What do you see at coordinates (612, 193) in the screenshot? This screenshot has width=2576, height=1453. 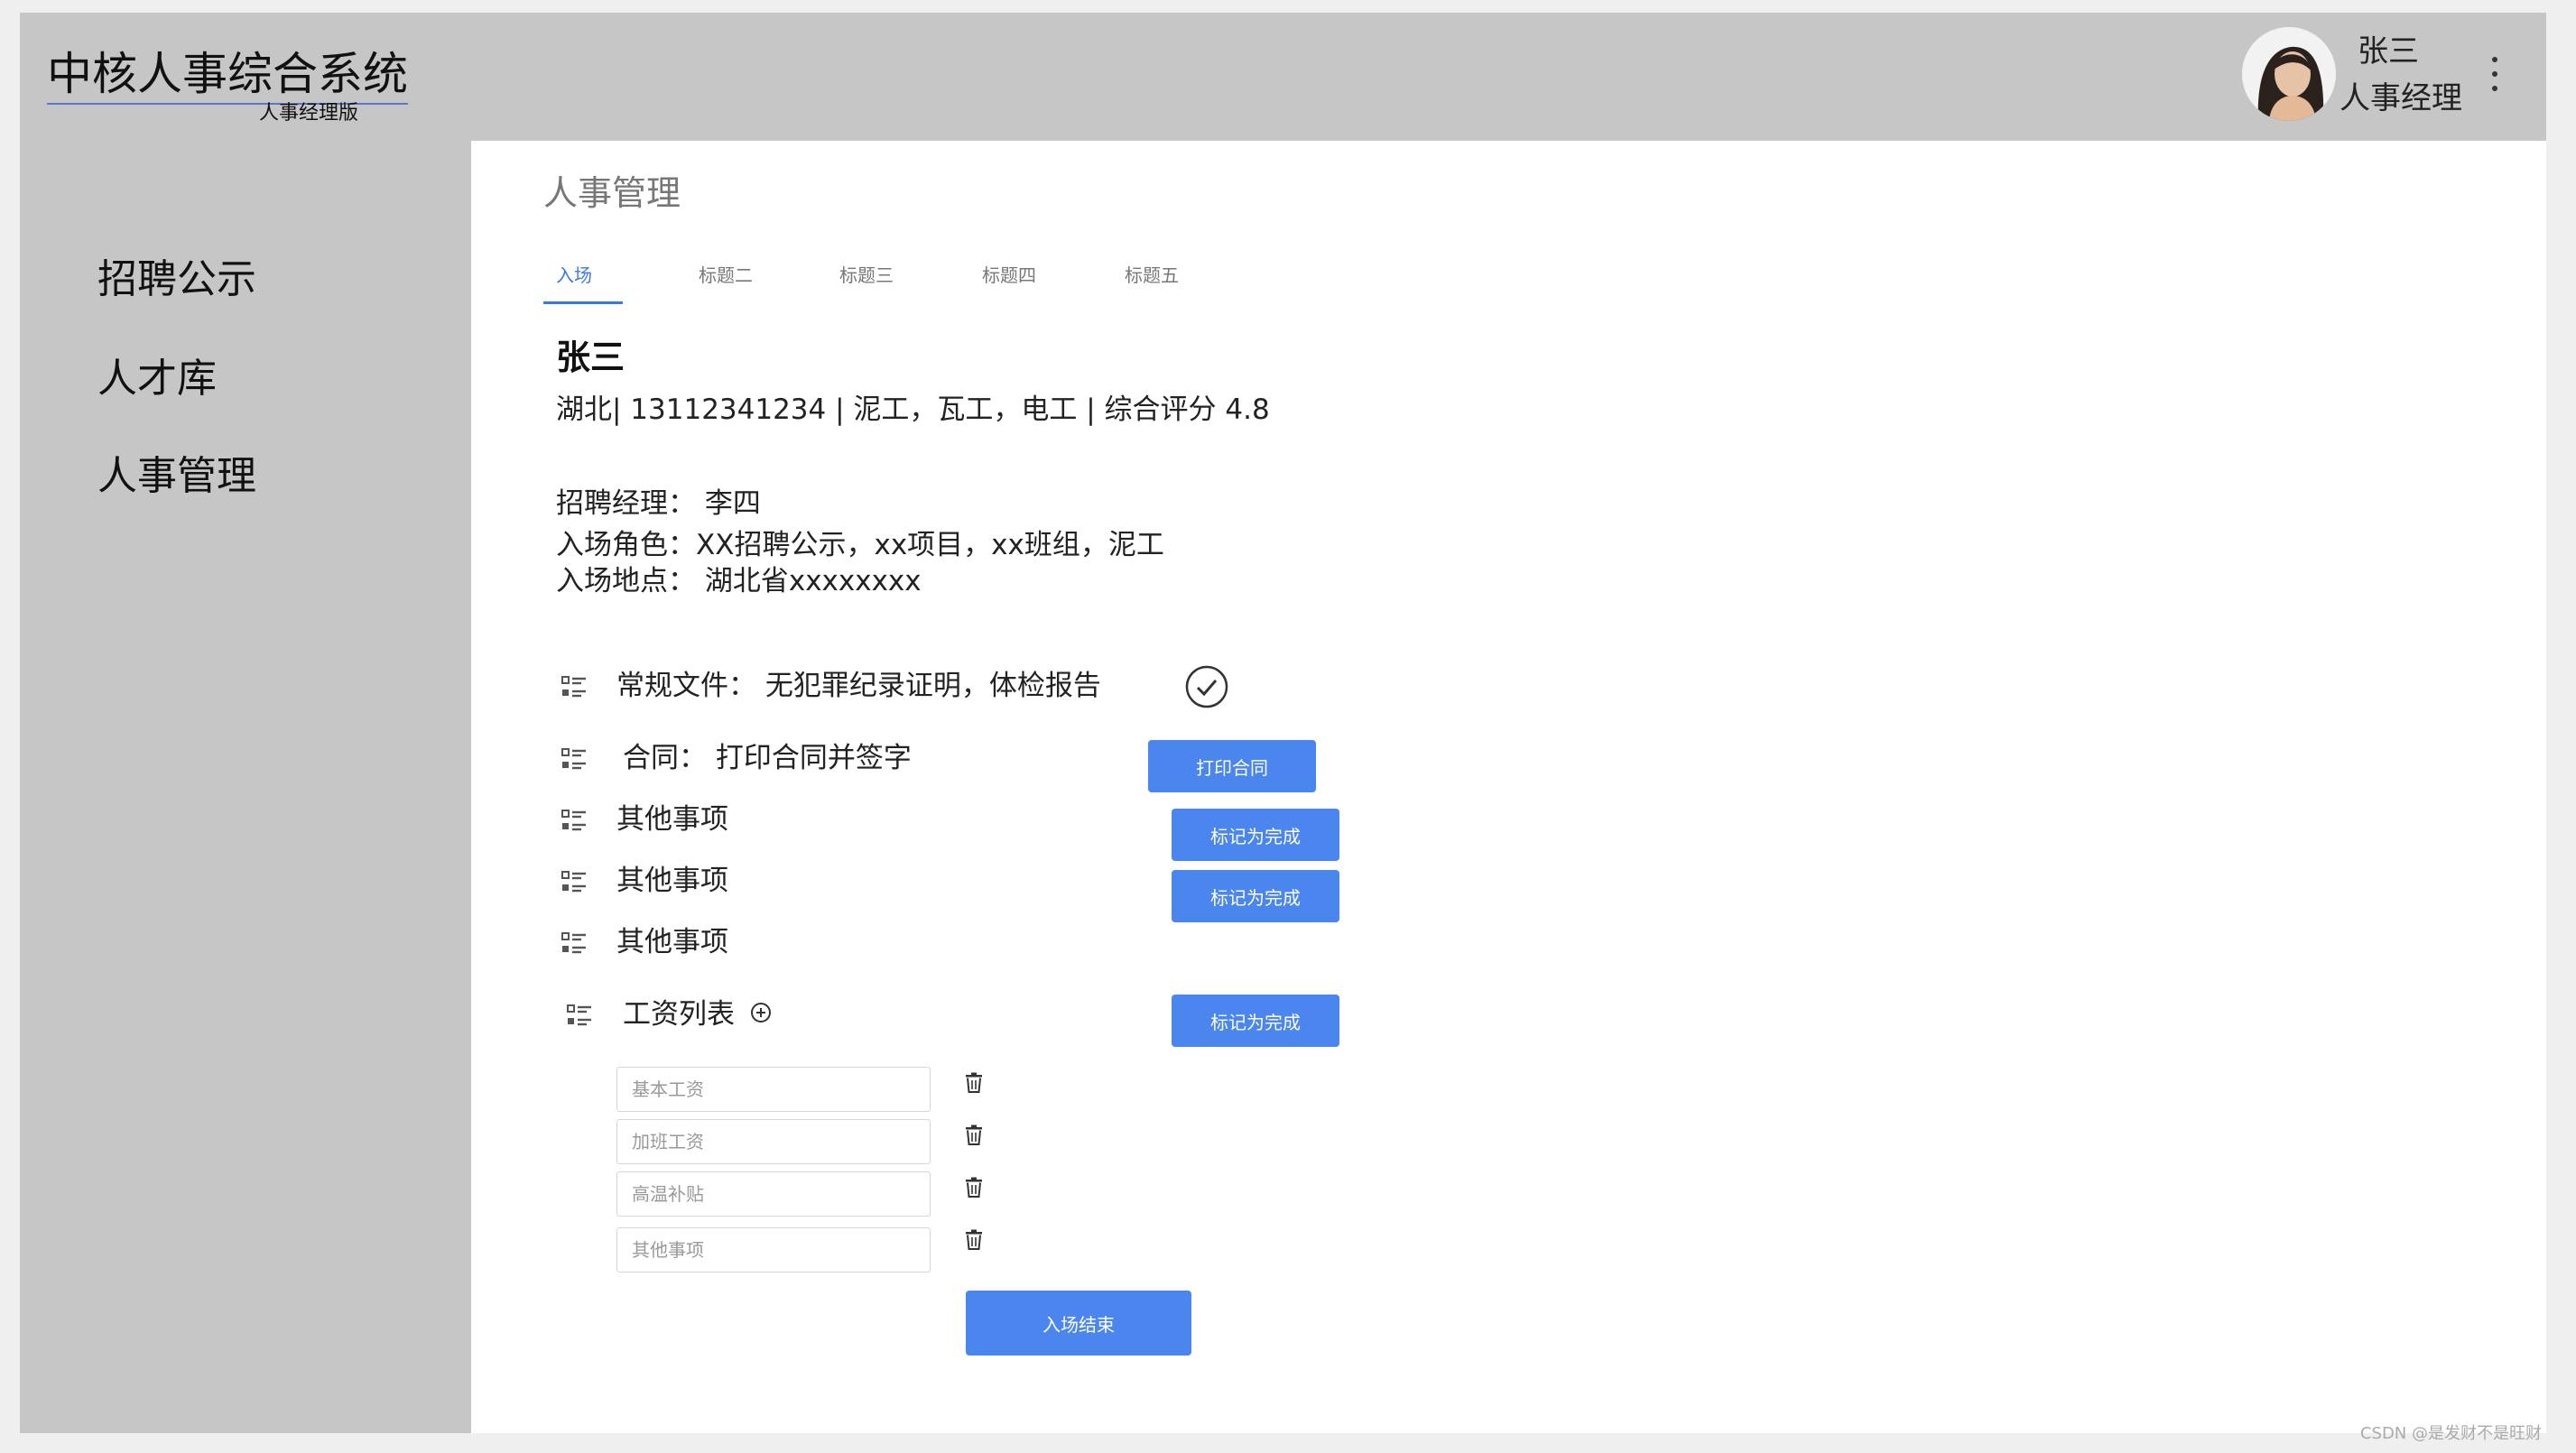 I see `page-title: 人事管理` at bounding box center [612, 193].